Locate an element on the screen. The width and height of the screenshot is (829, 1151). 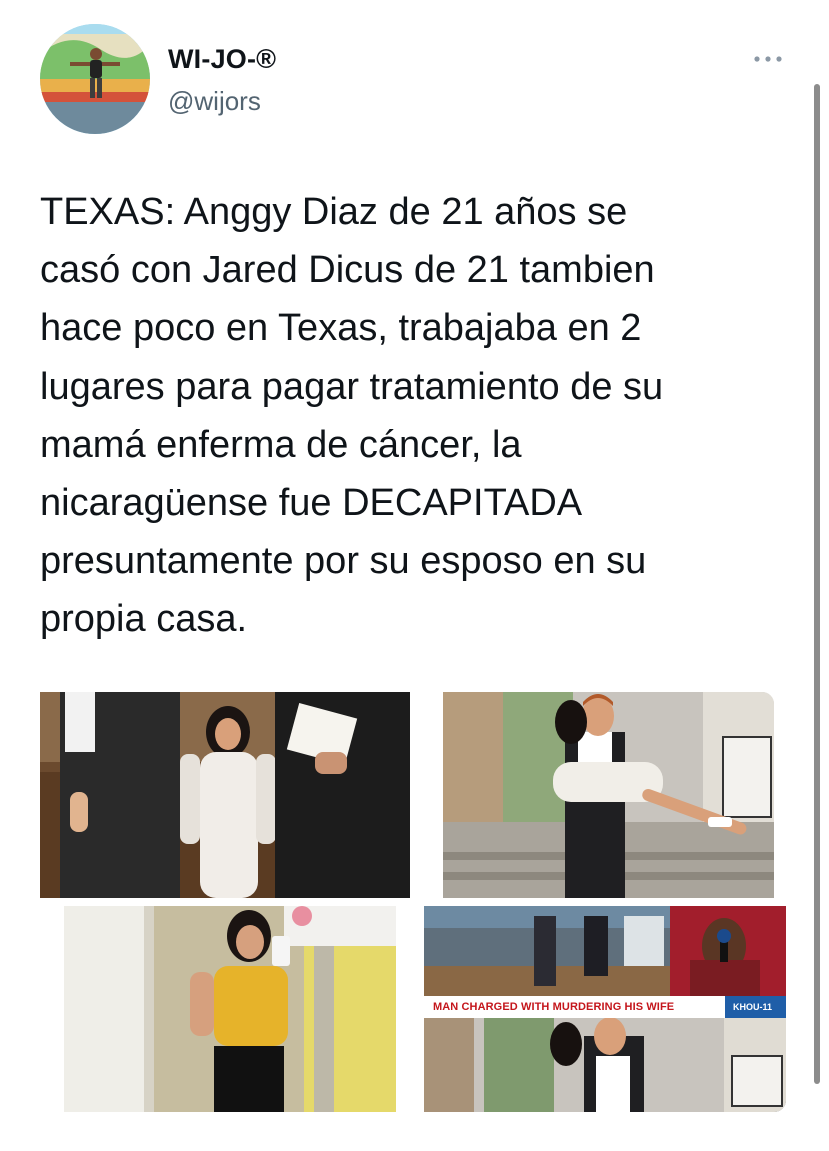
wedding-photo is located at coordinates (225, 795).